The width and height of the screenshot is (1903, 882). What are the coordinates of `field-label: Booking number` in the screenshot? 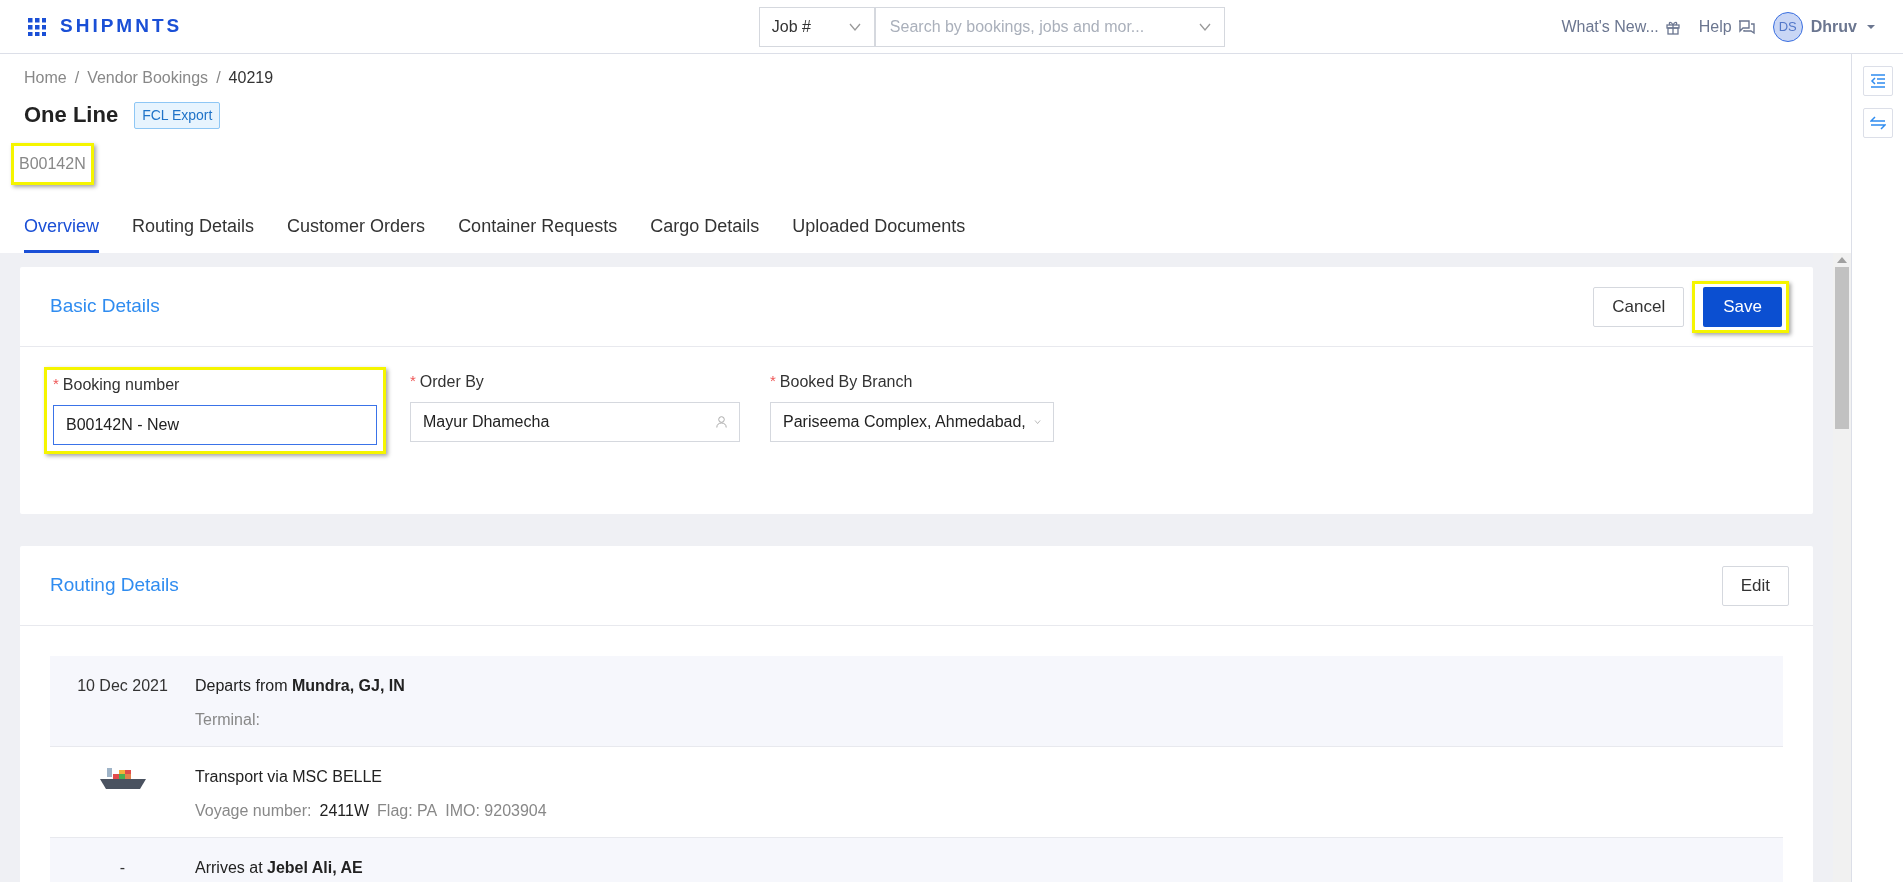 It's located at (121, 385).